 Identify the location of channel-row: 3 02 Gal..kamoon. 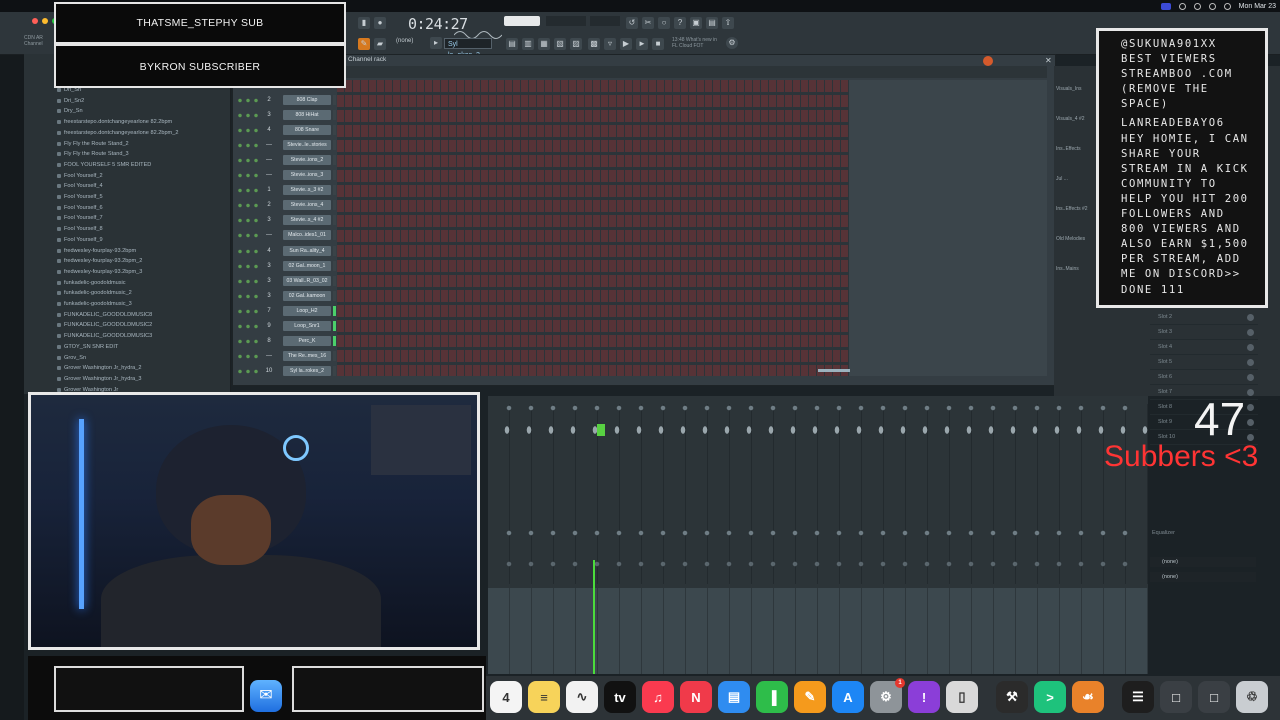
(286, 296).